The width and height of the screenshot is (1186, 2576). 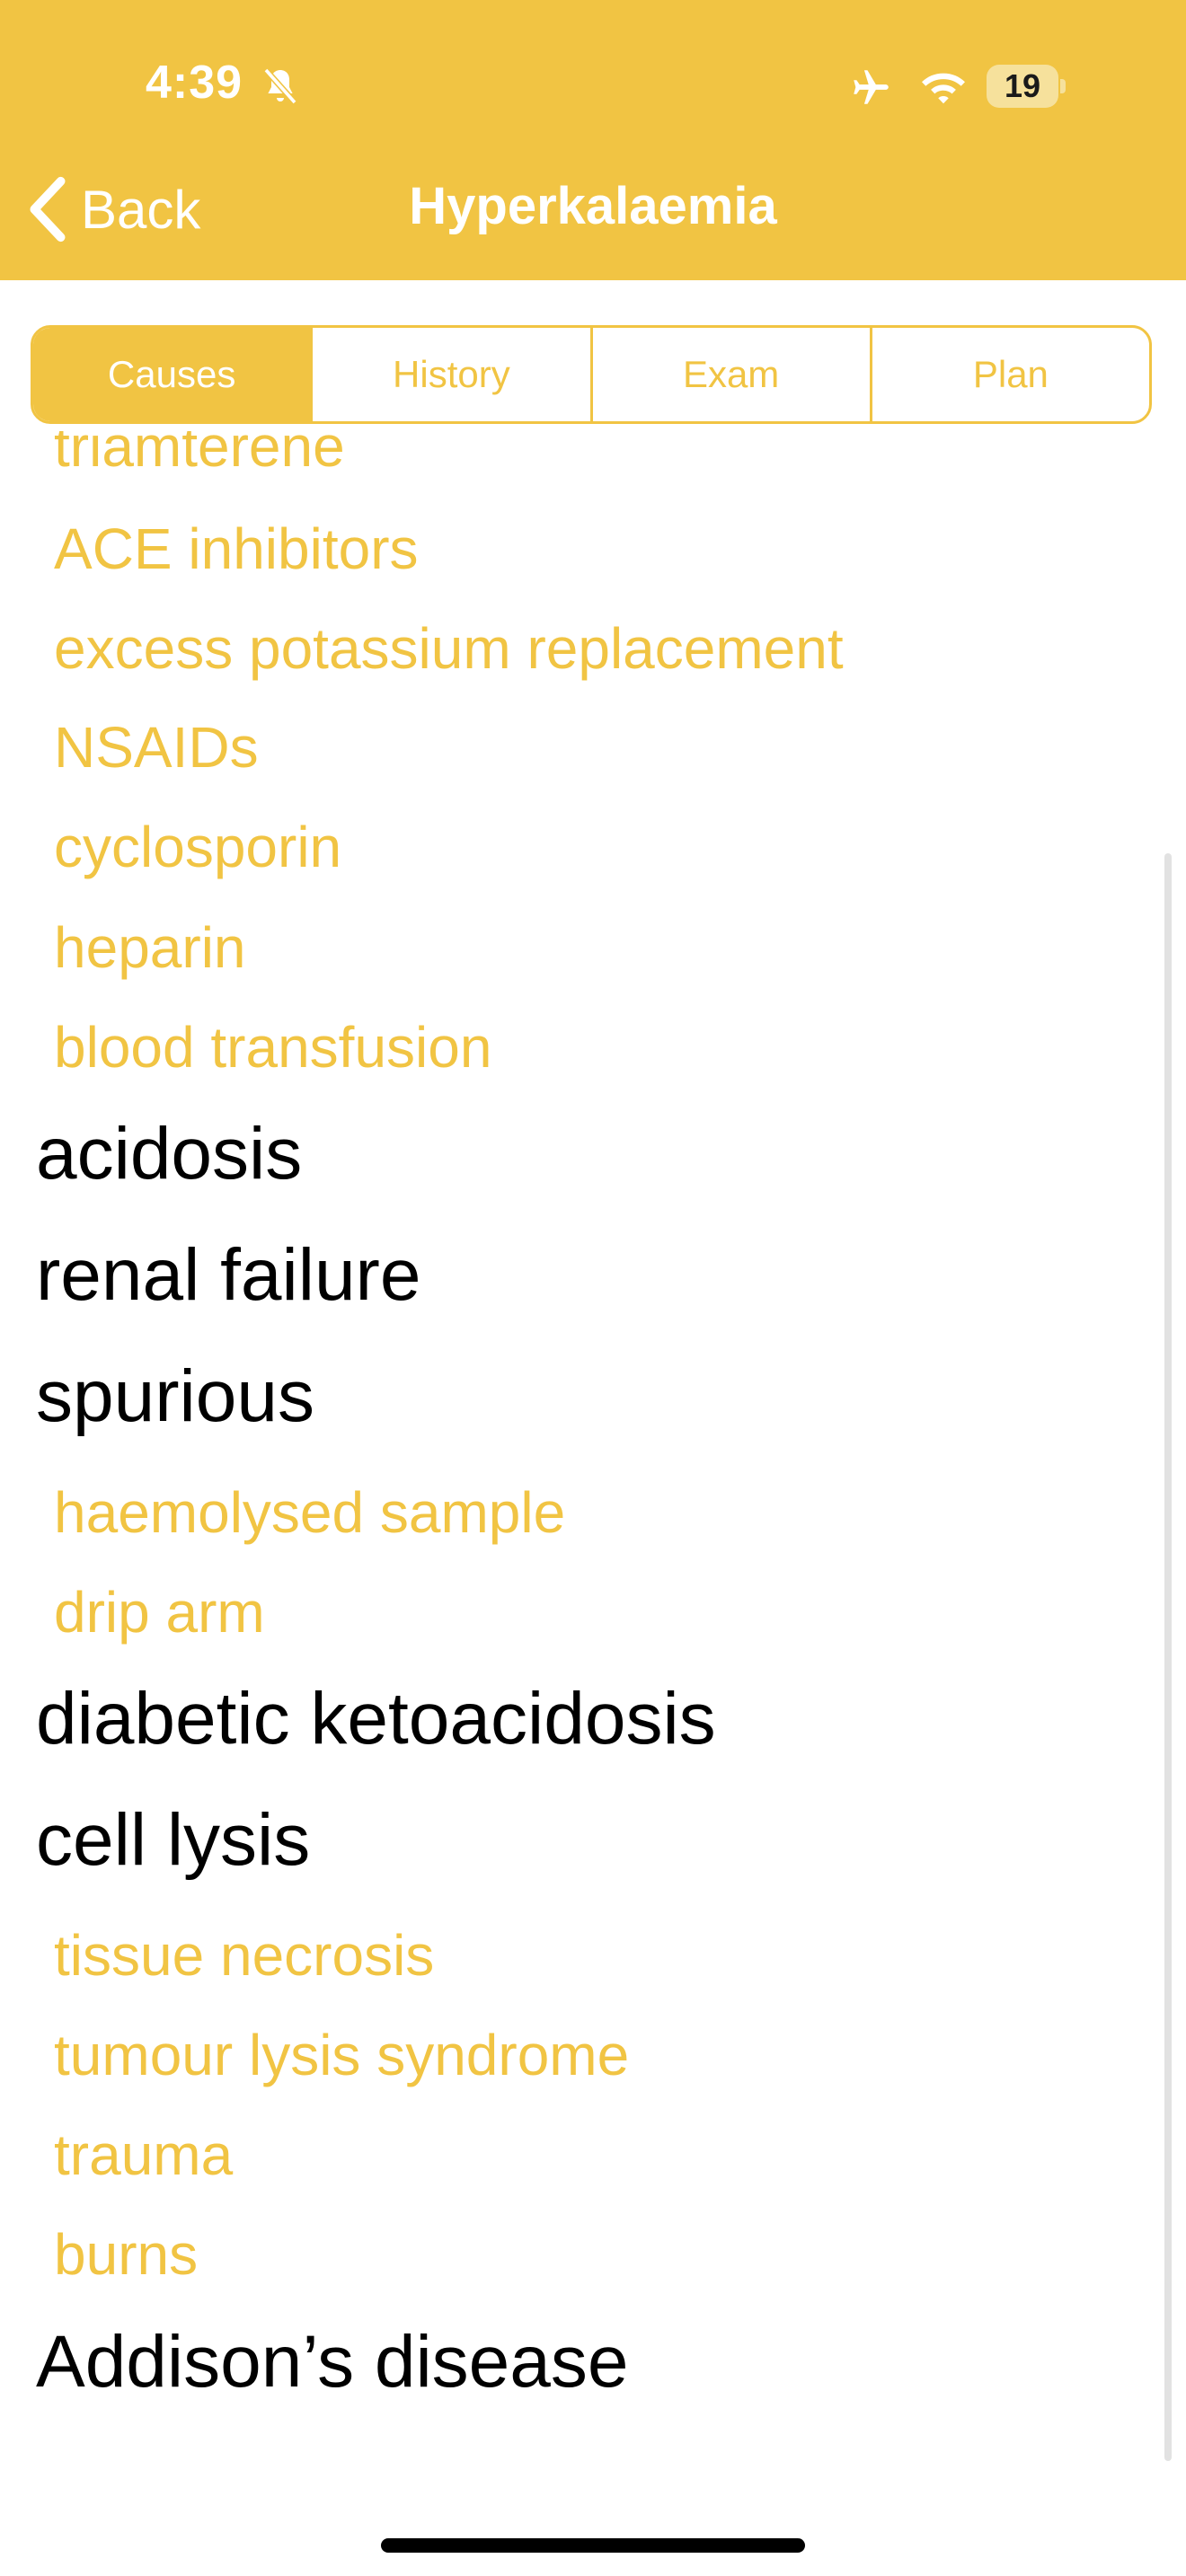 I want to click on list-item: NSAIDs, so click(x=156, y=747).